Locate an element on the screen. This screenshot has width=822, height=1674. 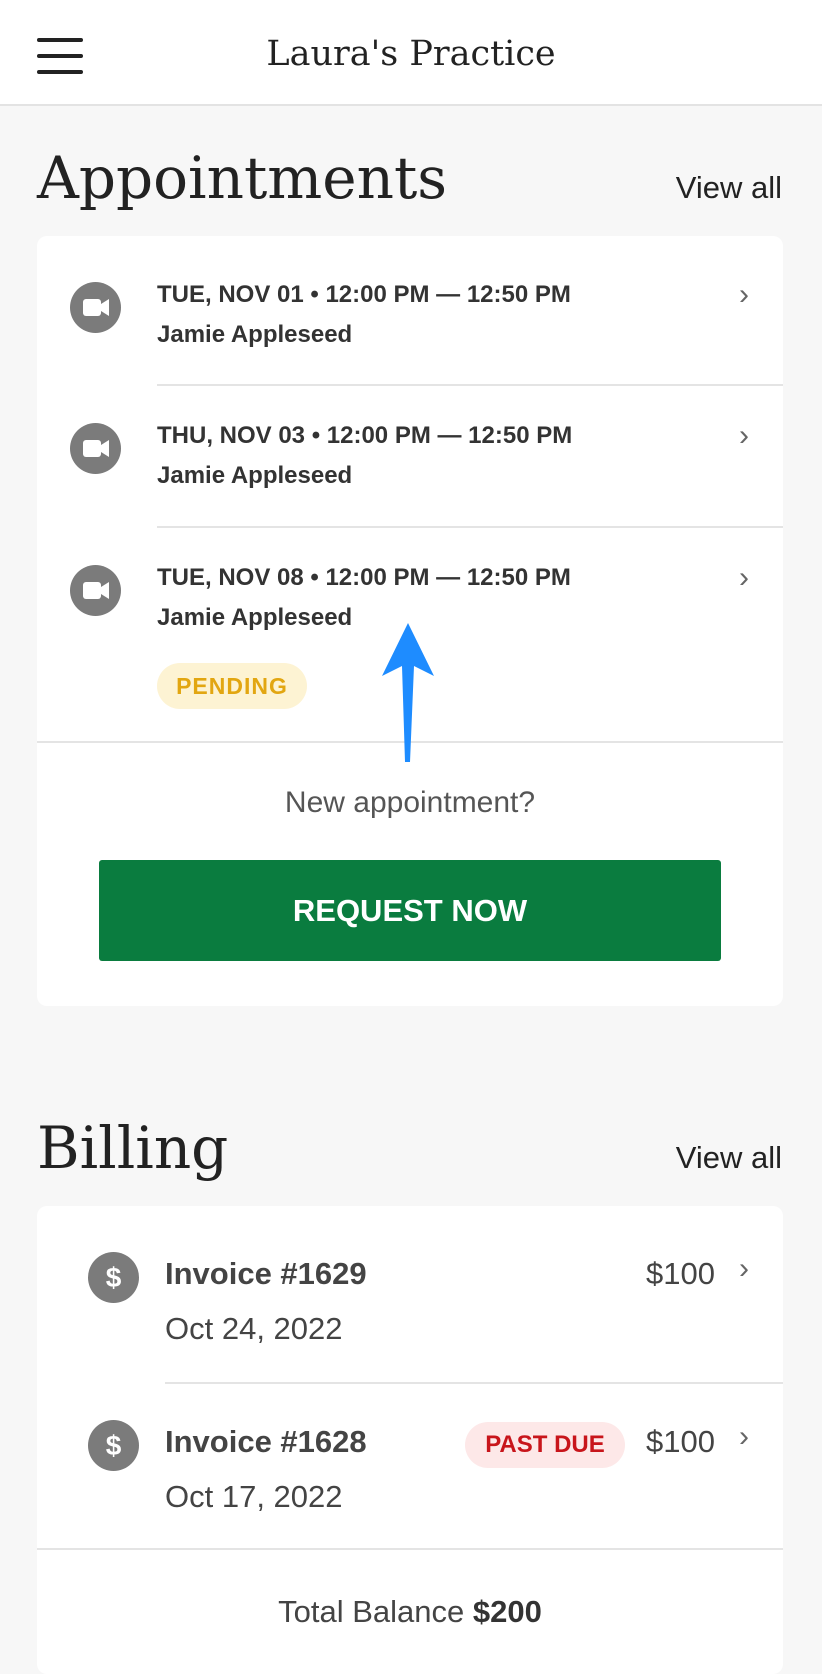
total-balance-value: $200 is located at coordinates (507, 1611).